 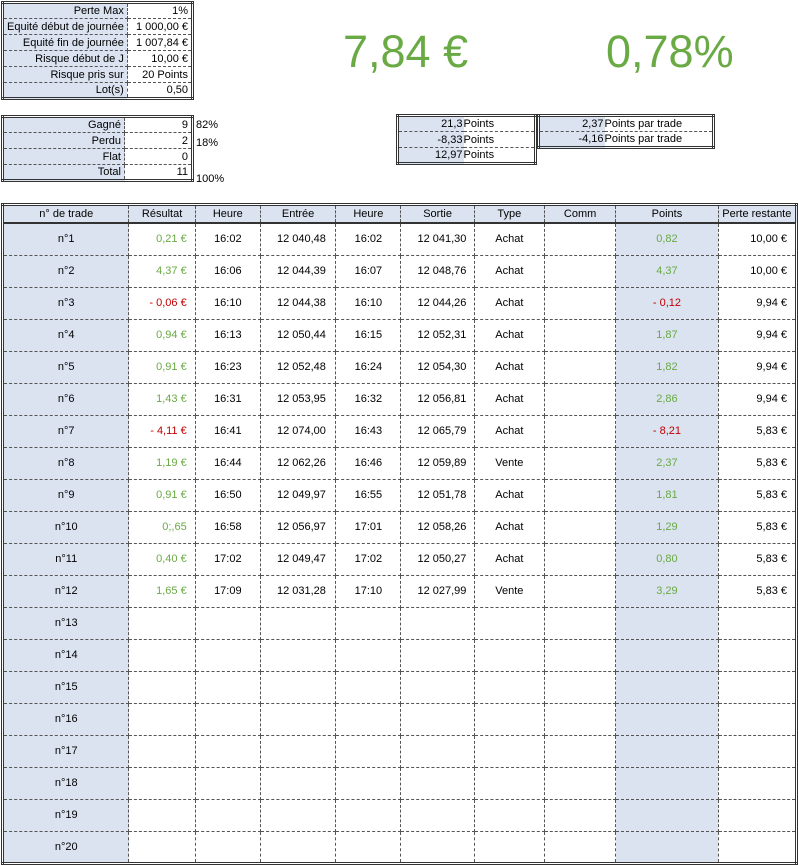 I want to click on entry-price: 12 049,97, so click(x=298, y=495).